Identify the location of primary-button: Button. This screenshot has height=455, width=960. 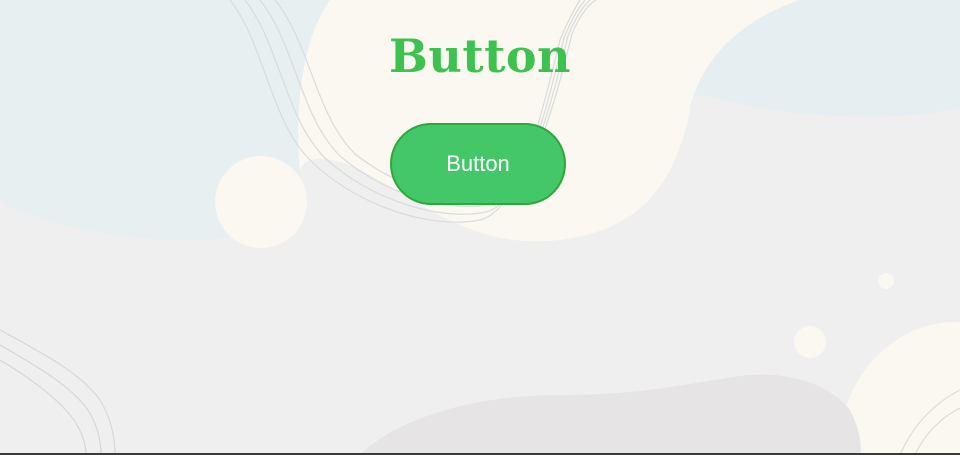
(478, 164).